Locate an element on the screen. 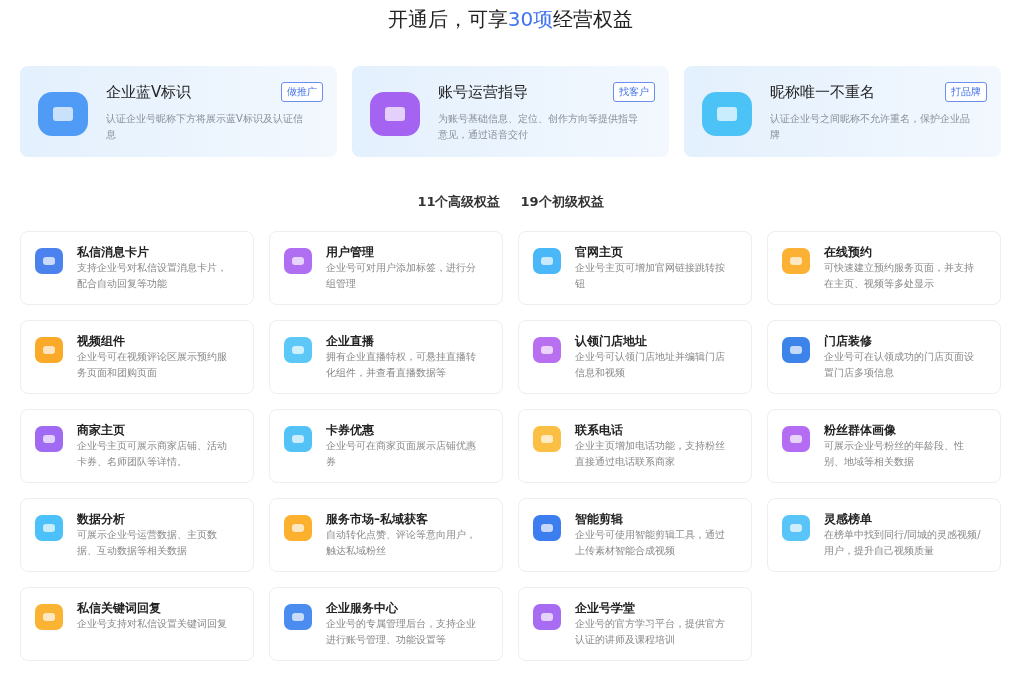  tag-label: 打品牌 is located at coordinates (966, 92).